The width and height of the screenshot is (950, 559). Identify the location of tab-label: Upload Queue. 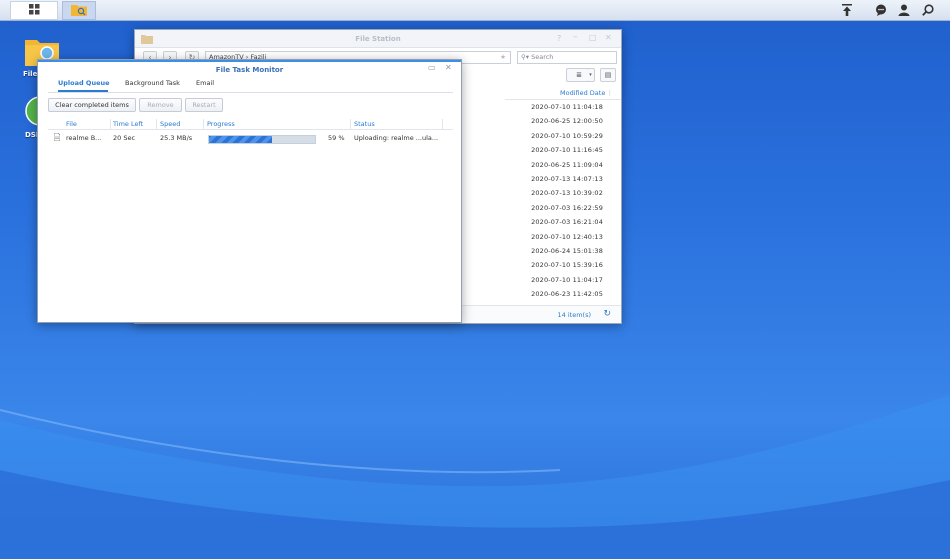
(84, 83).